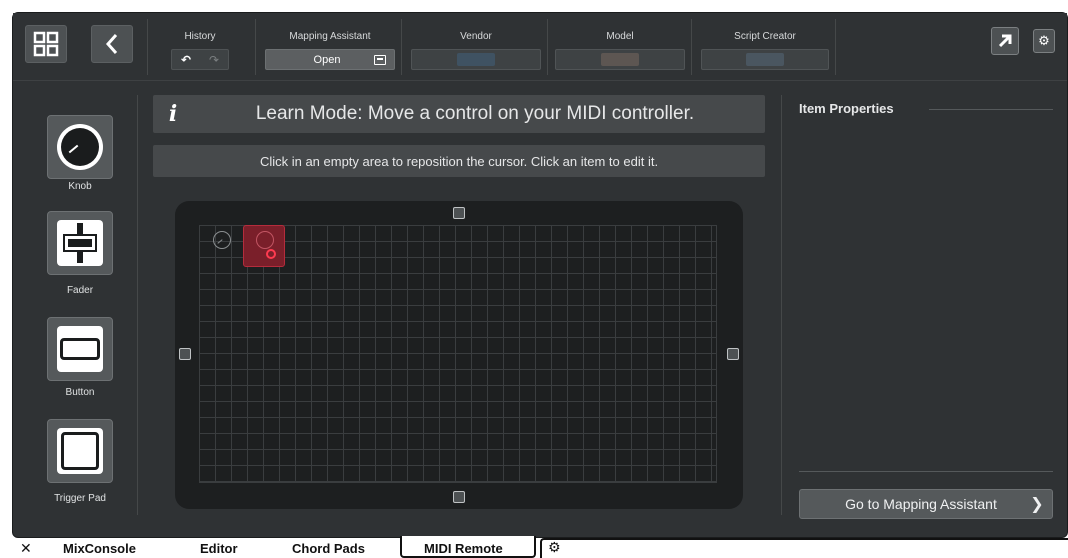  I want to click on palette-label-knob: Knob, so click(80, 186).